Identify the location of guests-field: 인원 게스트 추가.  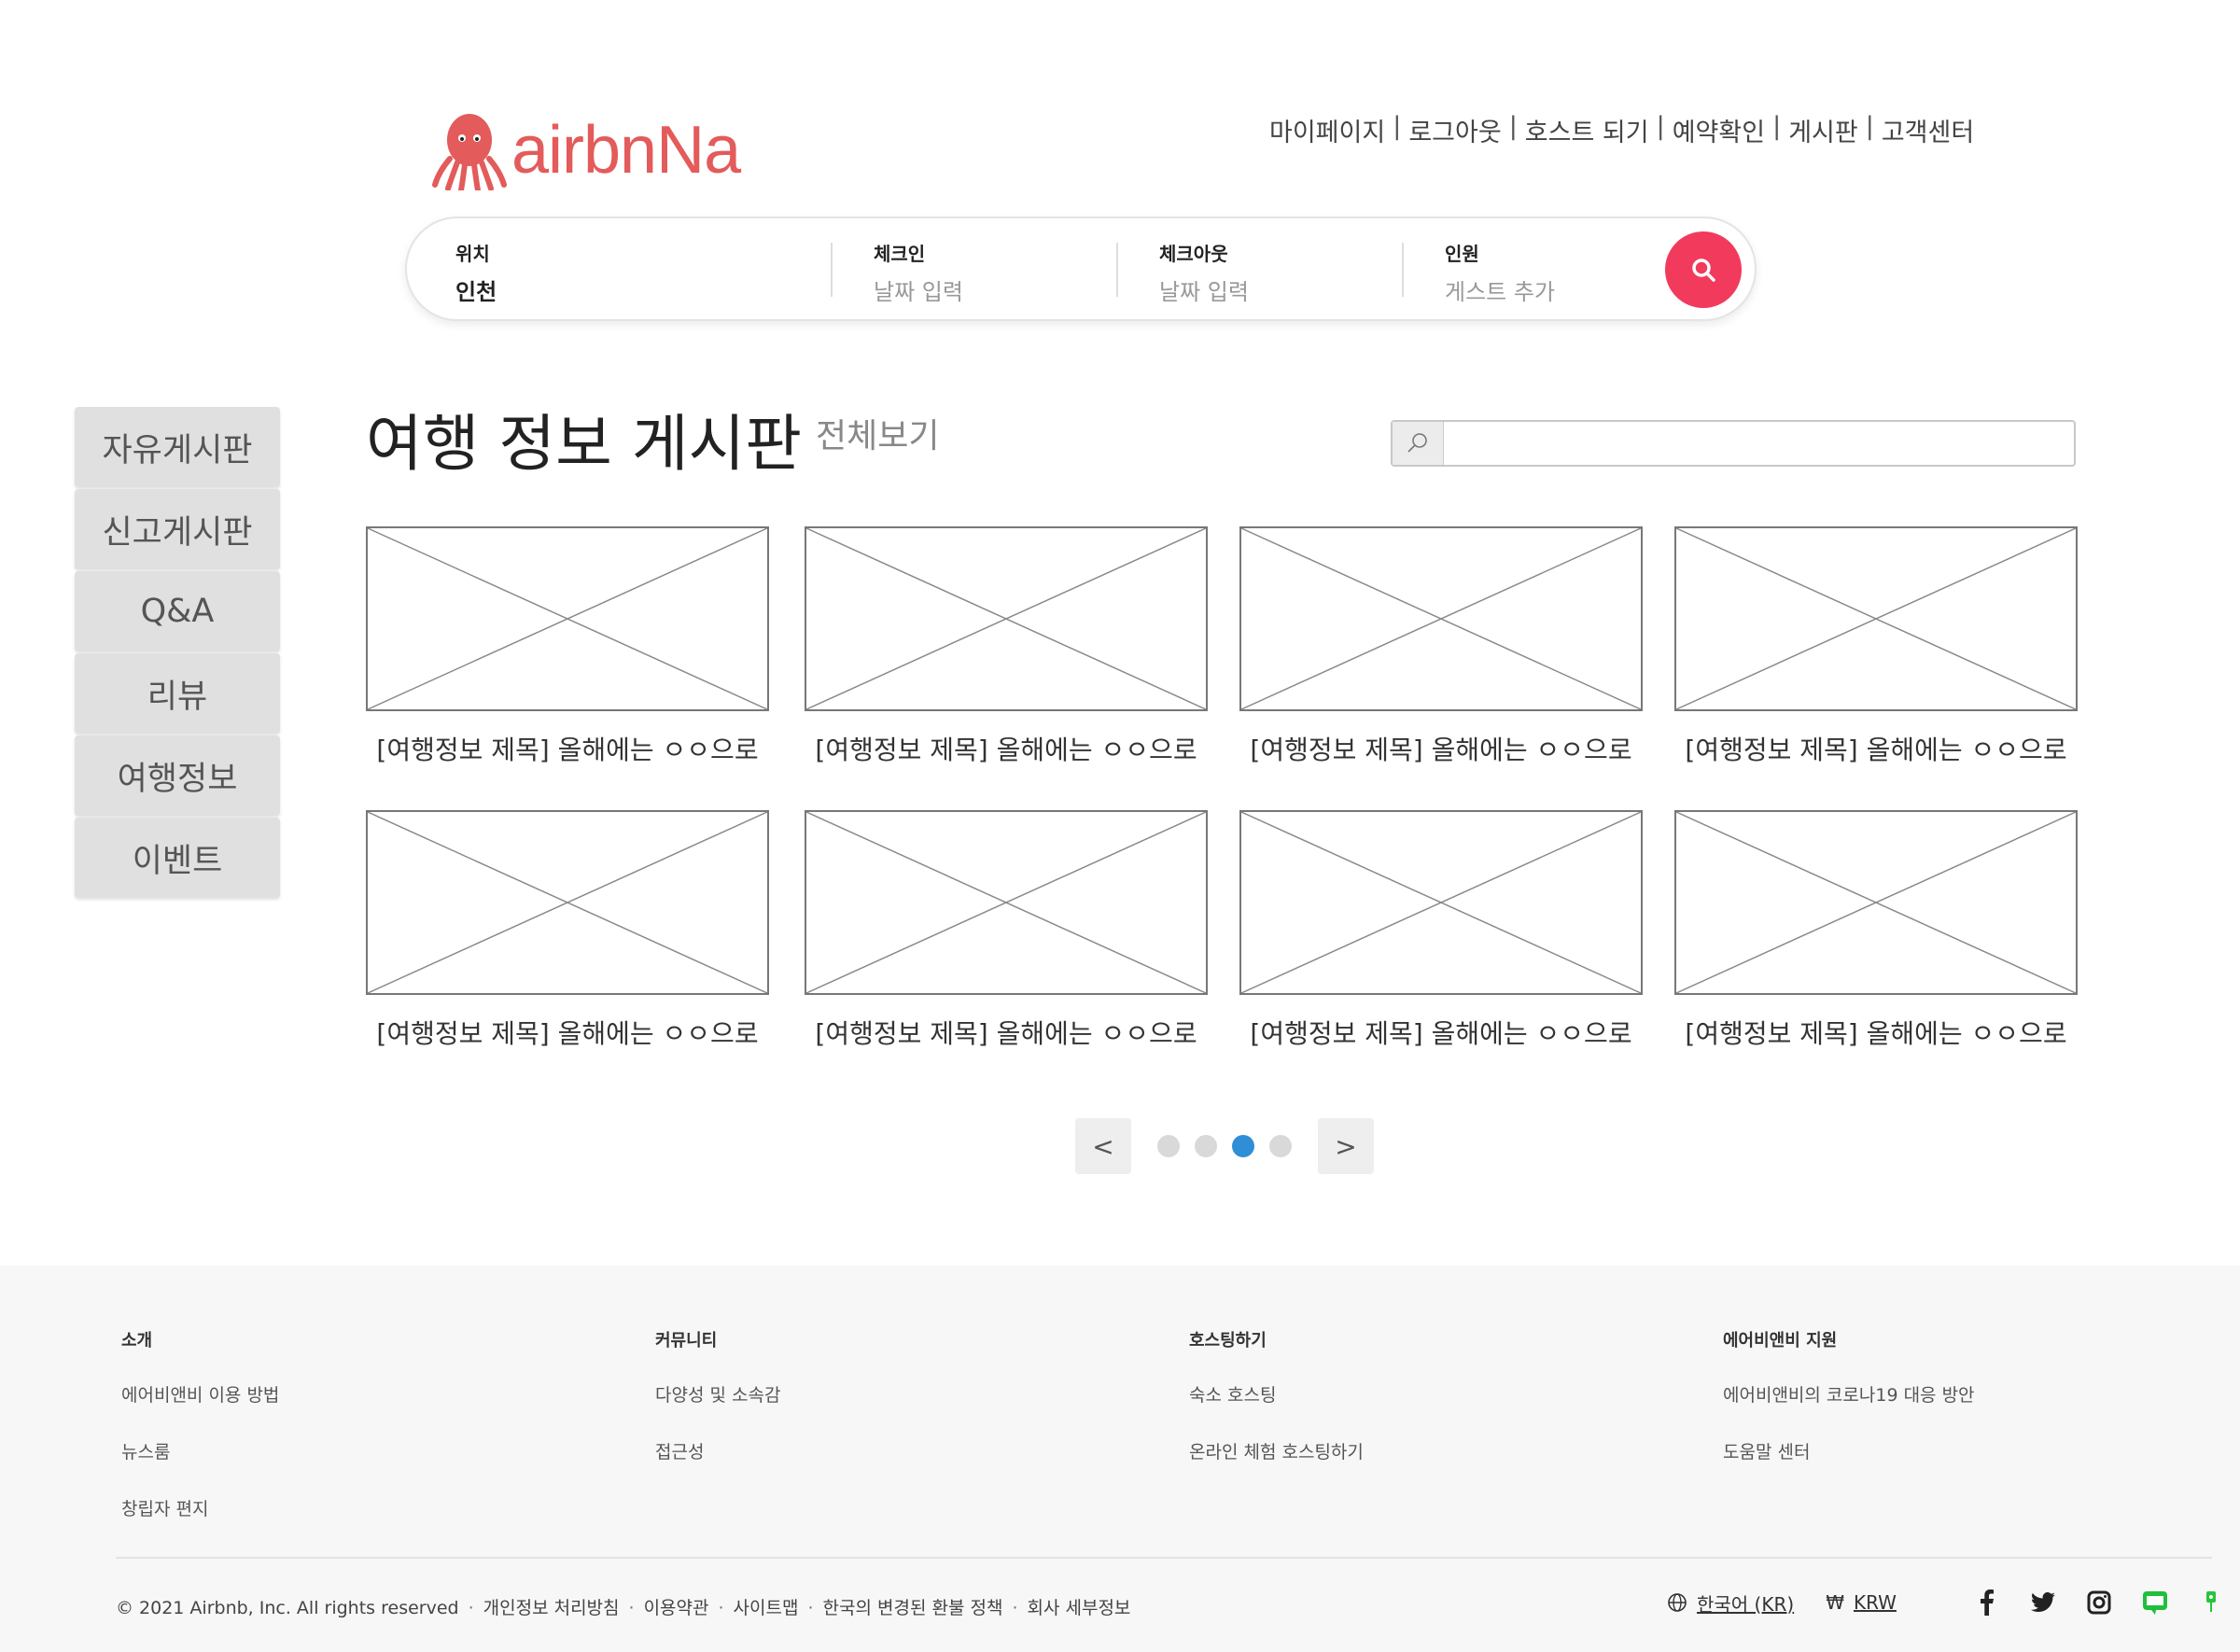
(1500, 272).